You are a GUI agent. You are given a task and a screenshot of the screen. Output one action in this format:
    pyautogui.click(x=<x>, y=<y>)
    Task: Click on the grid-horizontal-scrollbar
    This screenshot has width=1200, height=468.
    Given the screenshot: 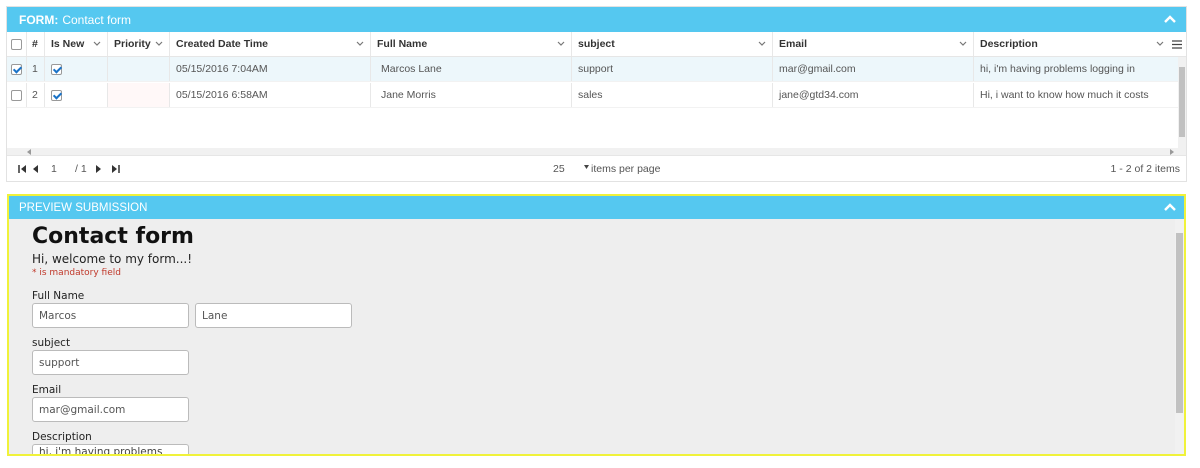 What is the action you would take?
    pyautogui.click(x=592, y=151)
    